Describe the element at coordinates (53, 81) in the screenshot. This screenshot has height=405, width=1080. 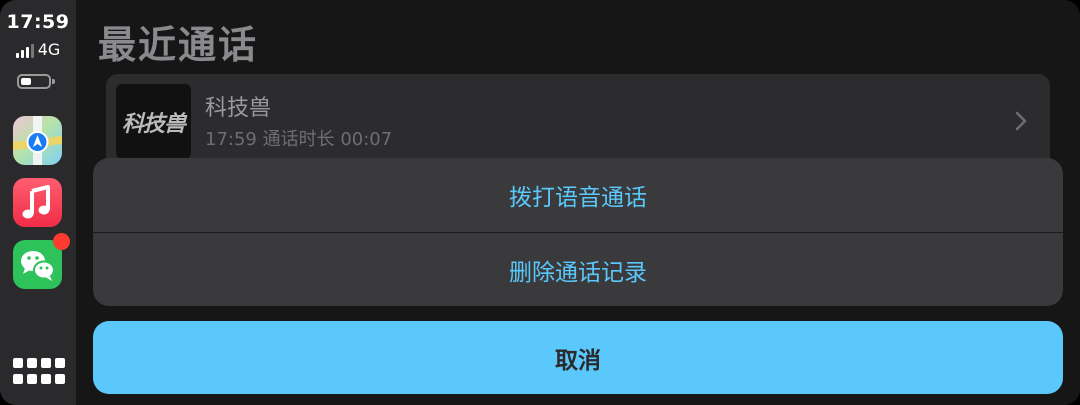
I see `battery-tip` at that location.